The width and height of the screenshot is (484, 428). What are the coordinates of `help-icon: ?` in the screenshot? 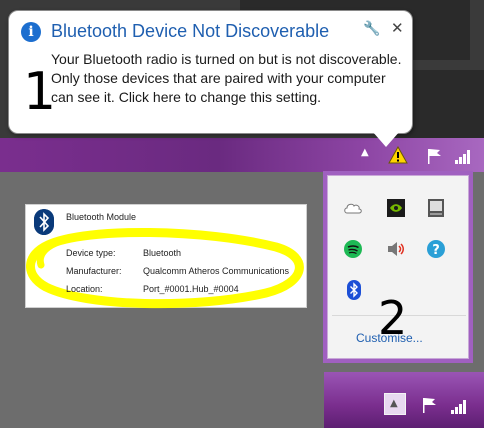 It's located at (436, 249).